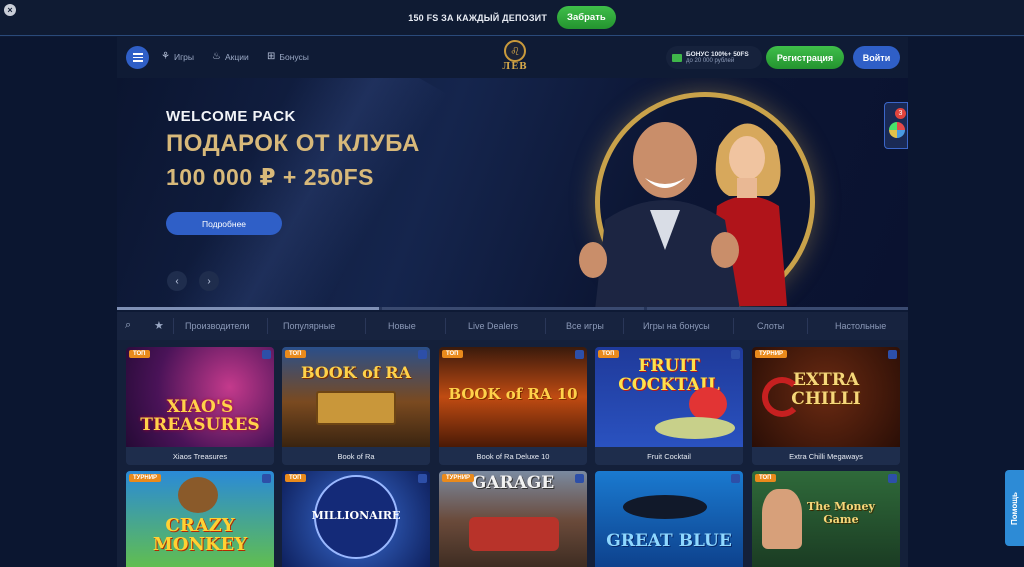 The width and height of the screenshot is (1024, 567). What do you see at coordinates (900, 113) in the screenshot?
I see `notification-badge: 3` at bounding box center [900, 113].